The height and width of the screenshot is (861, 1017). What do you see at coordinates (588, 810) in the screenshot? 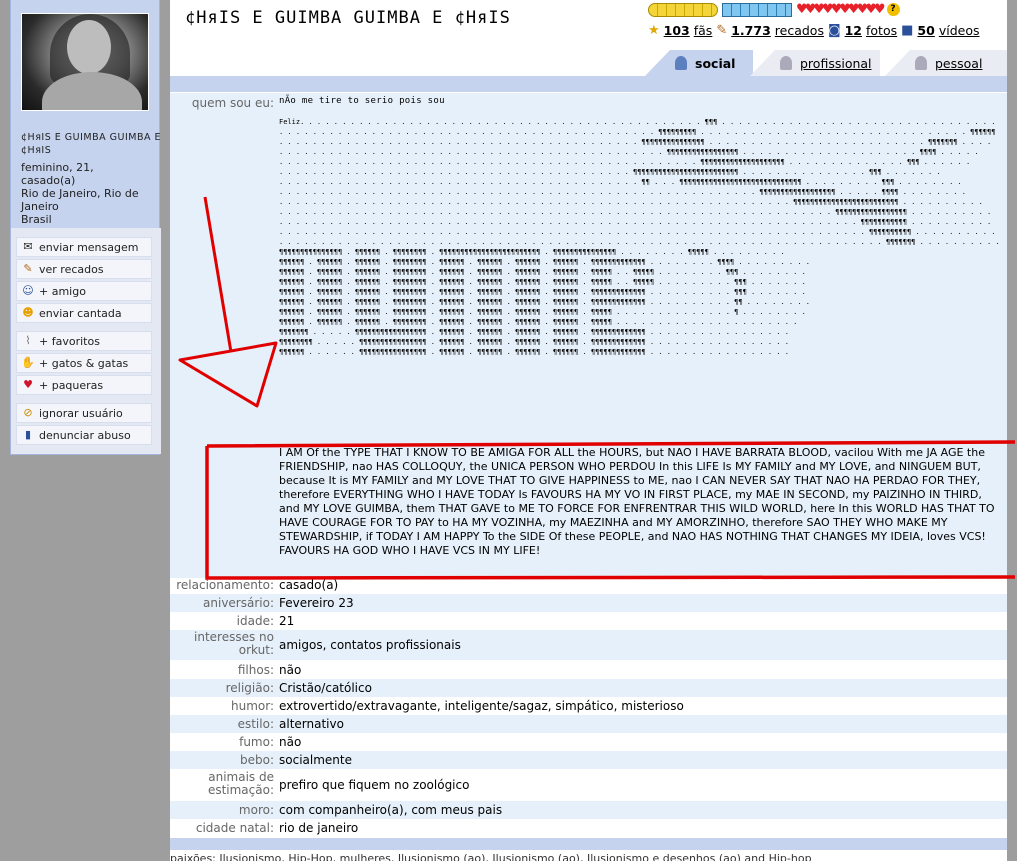
I see `field-lives-with: moro: com companheiro(a), com meus pais` at bounding box center [588, 810].